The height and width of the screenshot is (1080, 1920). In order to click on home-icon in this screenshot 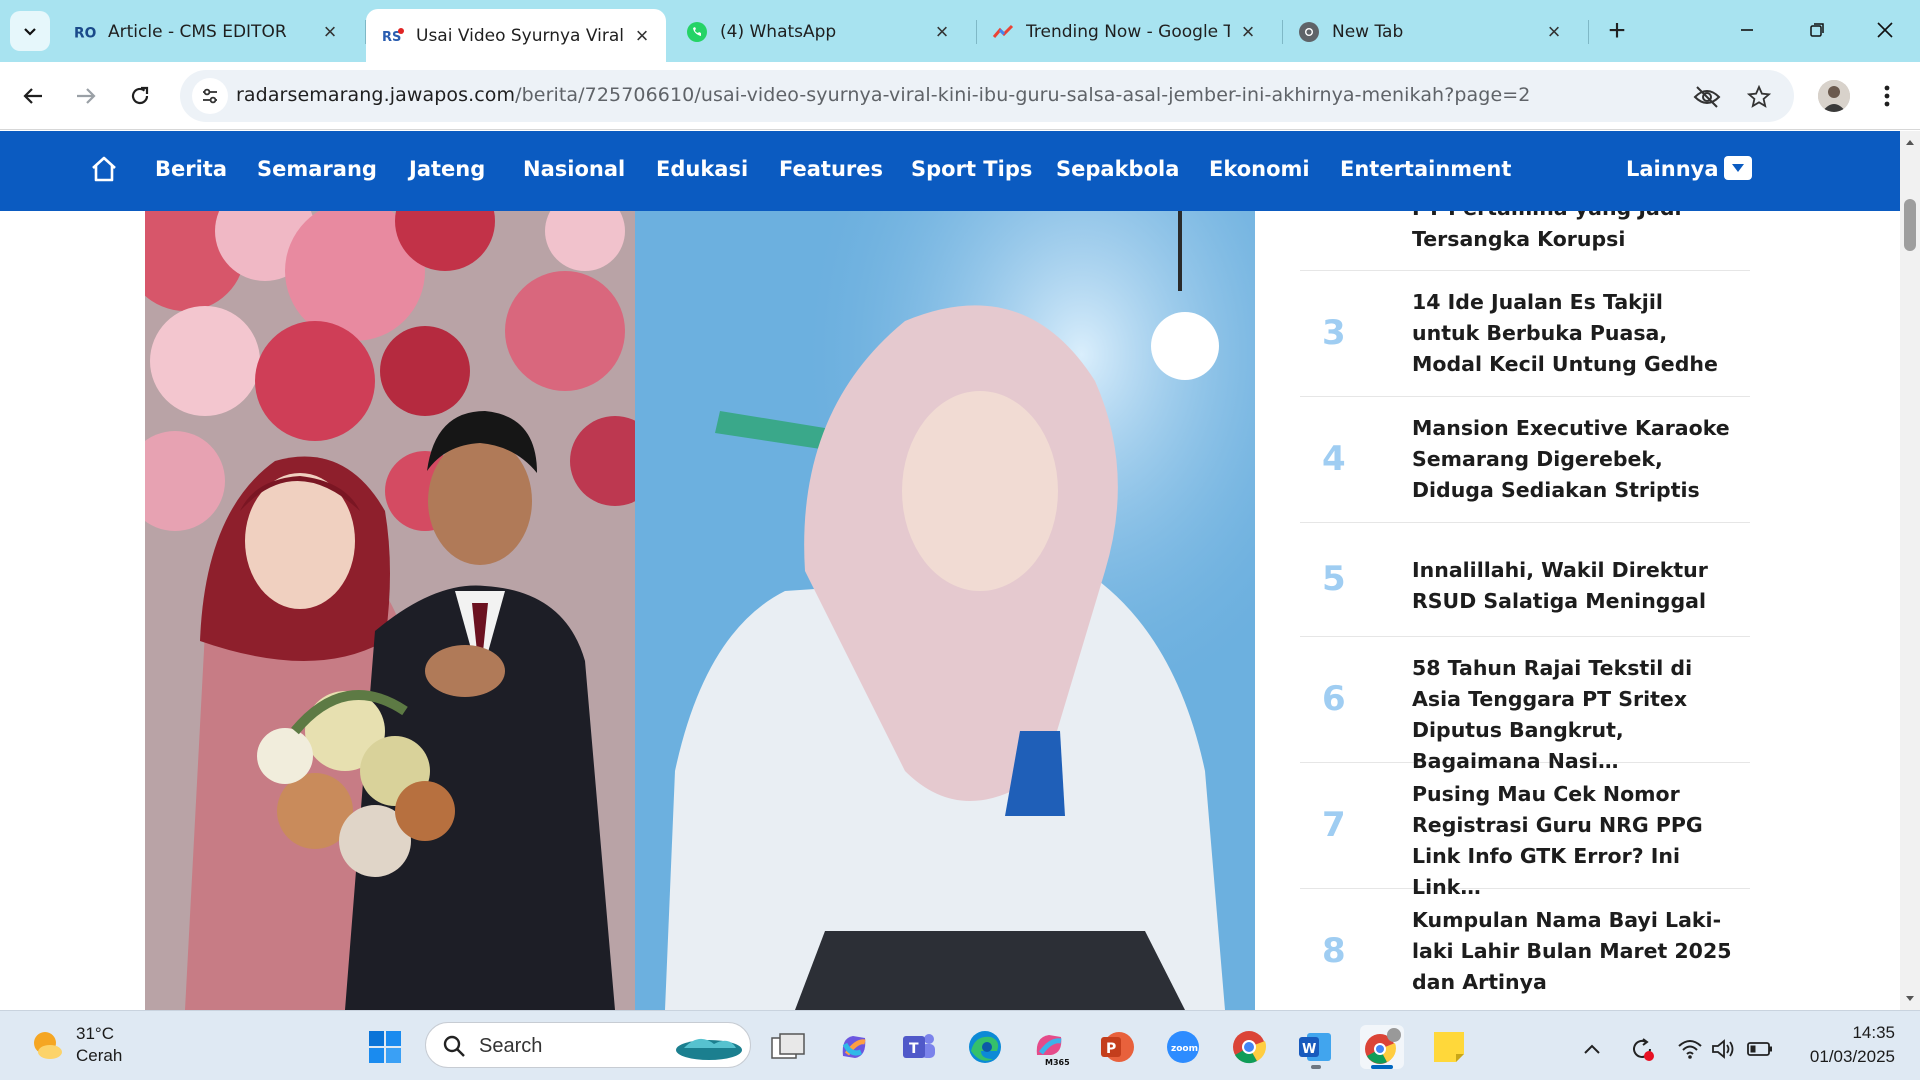, I will do `click(104, 169)`.